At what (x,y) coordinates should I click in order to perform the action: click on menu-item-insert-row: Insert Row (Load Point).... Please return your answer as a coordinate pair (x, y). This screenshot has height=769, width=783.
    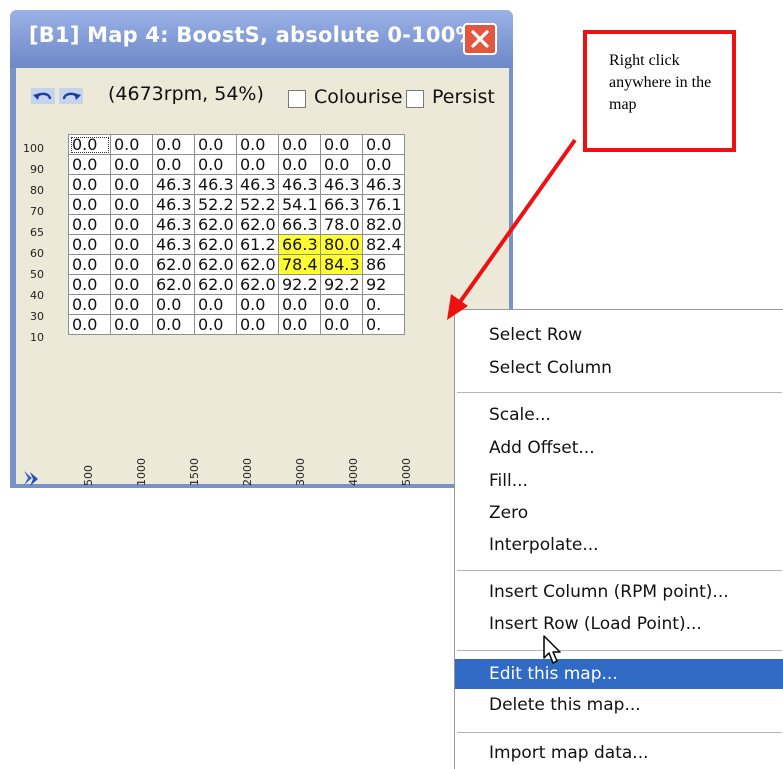
    Looking at the image, I should click on (619, 624).